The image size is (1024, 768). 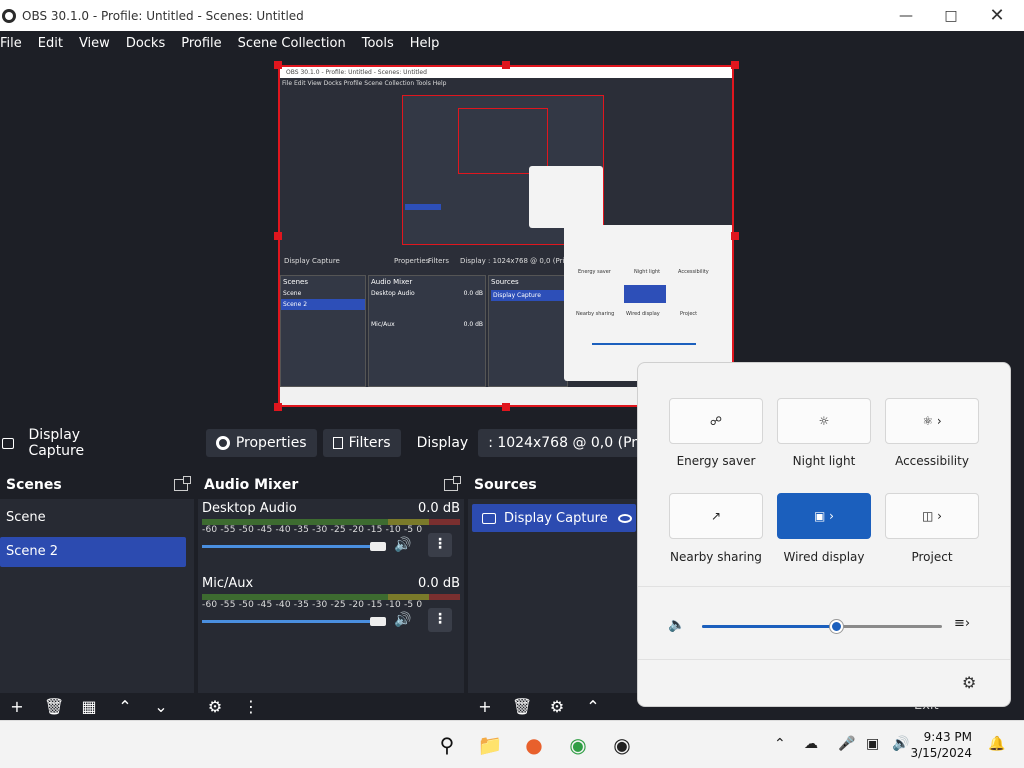 What do you see at coordinates (900, 744) in the screenshot?
I see `volume-icon: 🔊` at bounding box center [900, 744].